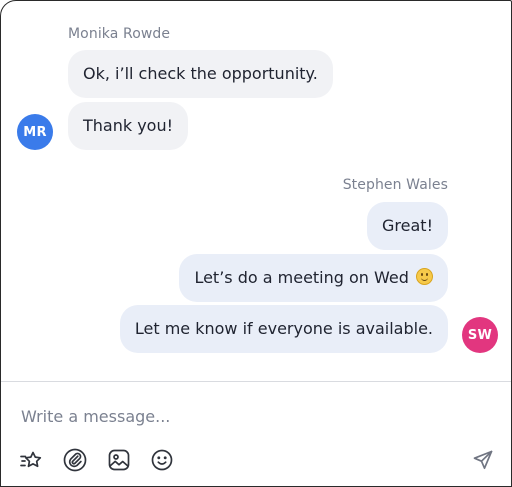  Describe the element at coordinates (162, 460) in the screenshot. I see `emoji-icon` at that location.